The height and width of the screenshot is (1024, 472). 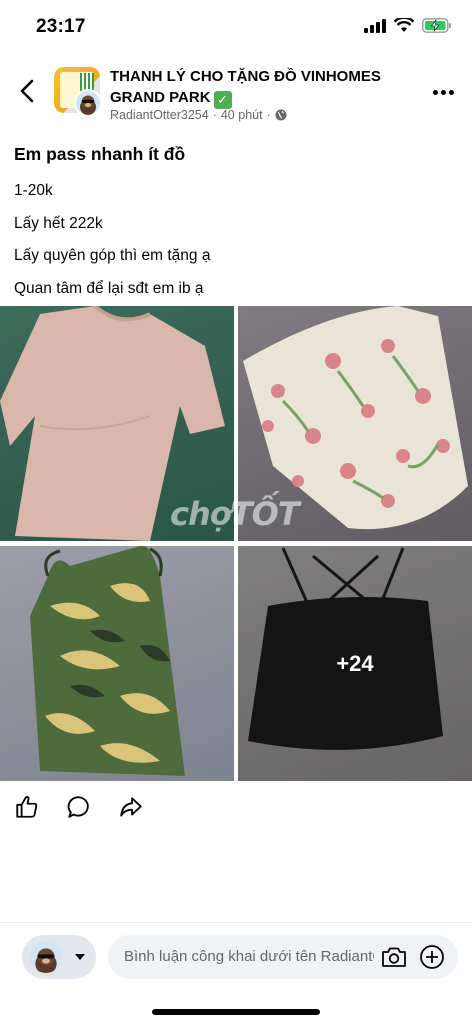 I want to click on action-bar, so click(x=79, y=807).